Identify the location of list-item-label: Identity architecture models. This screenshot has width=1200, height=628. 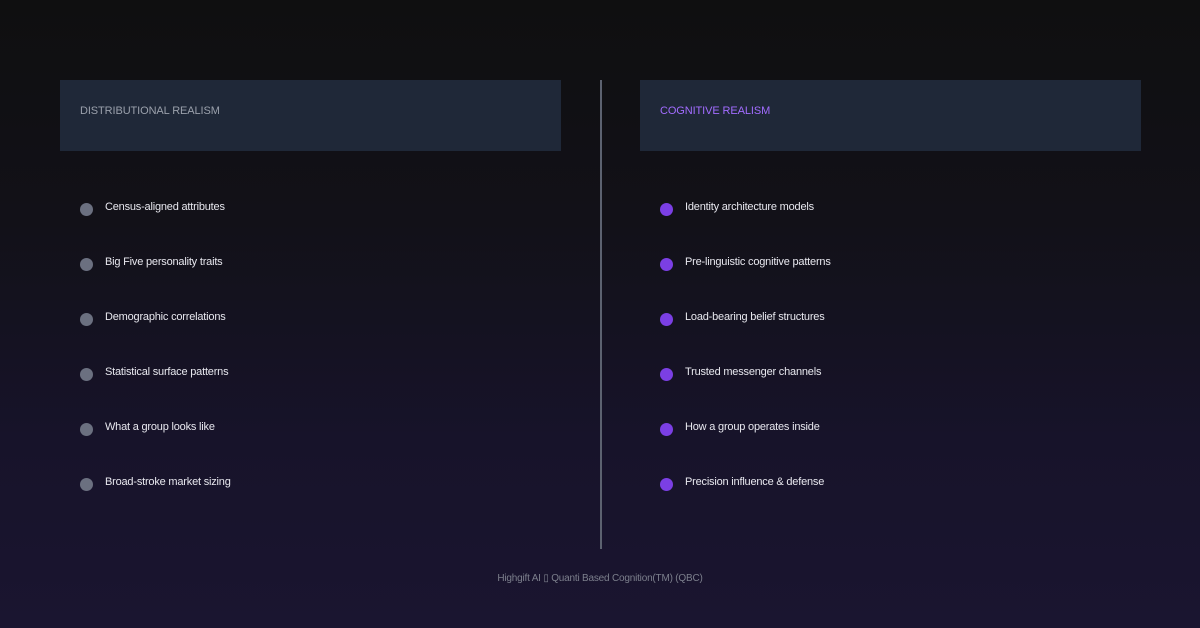
(749, 207).